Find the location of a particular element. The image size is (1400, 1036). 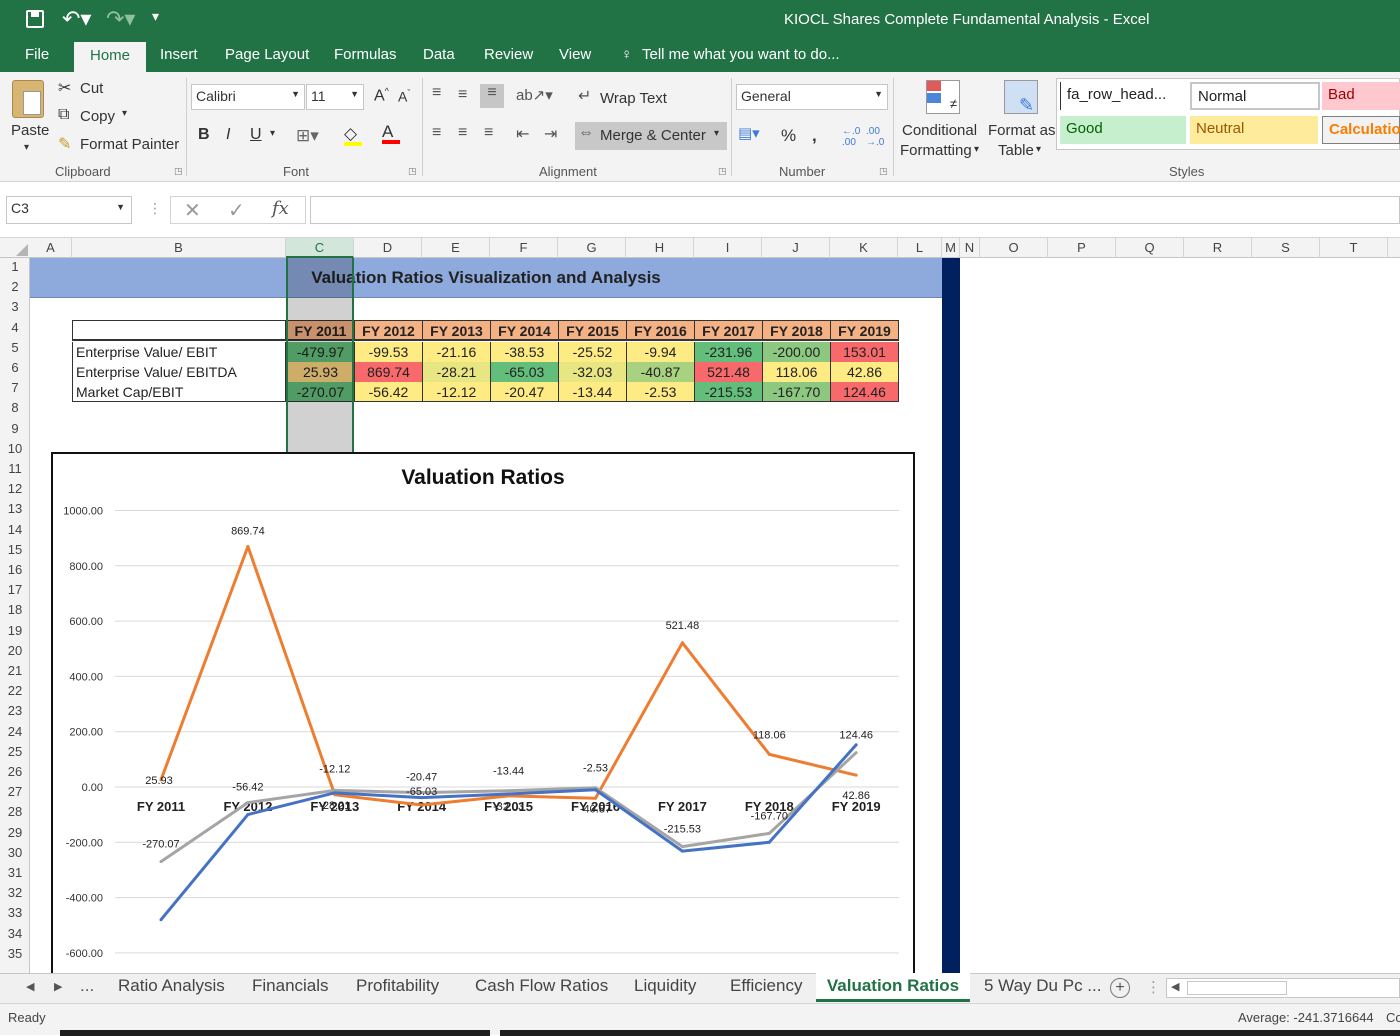

row-header: 32 is located at coordinates (15, 892).